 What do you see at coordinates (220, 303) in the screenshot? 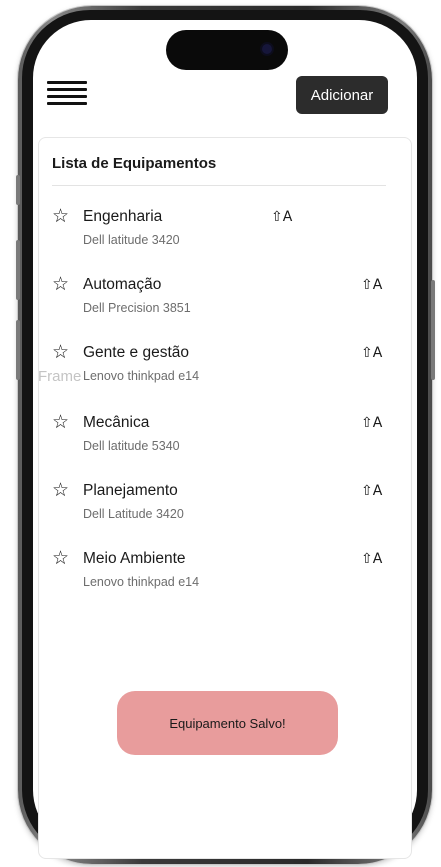
I see `list-item: ☆ Automação Dell Precision 3851 ⇧A` at bounding box center [220, 303].